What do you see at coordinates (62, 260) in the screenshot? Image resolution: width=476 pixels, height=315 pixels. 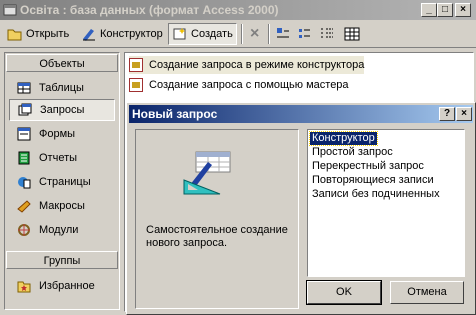 I see `groups-header: Группы` at bounding box center [62, 260].